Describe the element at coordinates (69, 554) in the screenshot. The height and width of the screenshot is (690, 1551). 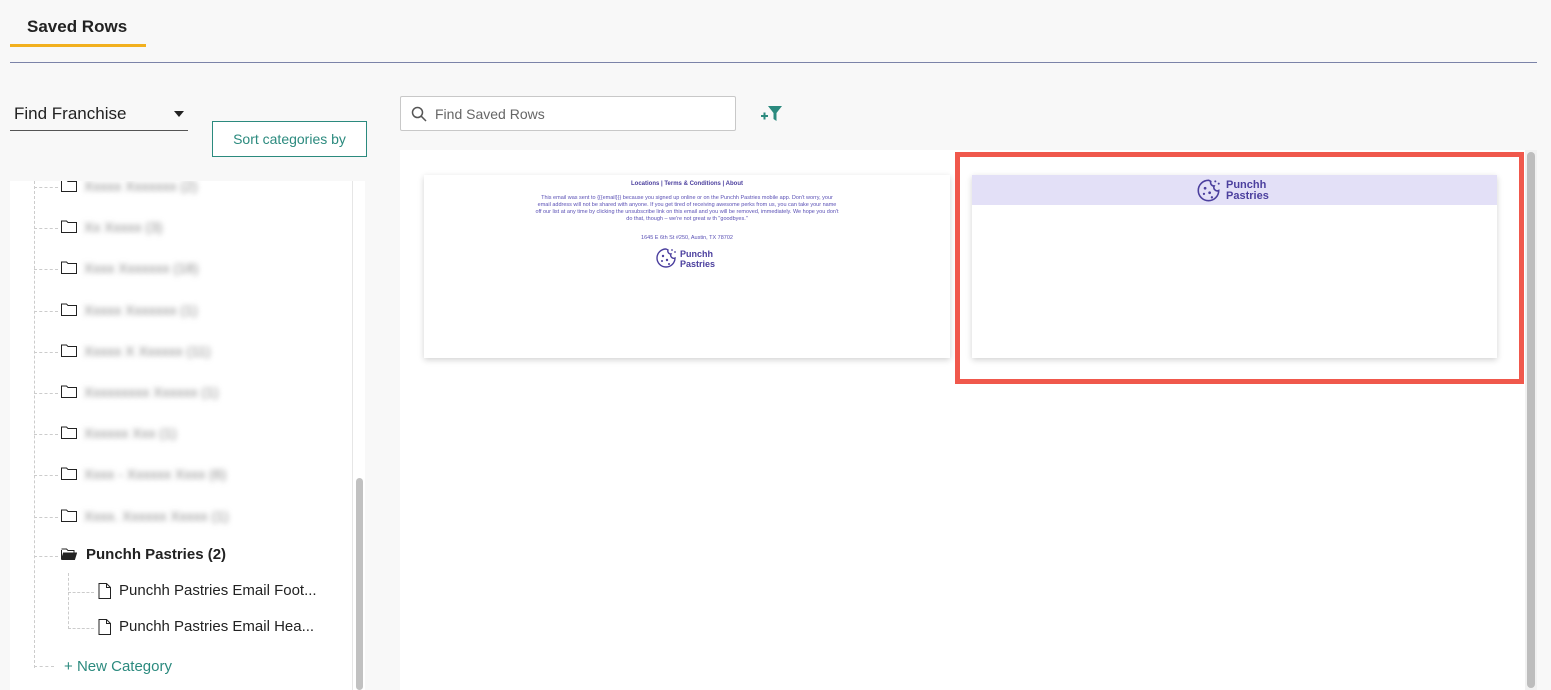
I see `folder-open-icon` at that location.